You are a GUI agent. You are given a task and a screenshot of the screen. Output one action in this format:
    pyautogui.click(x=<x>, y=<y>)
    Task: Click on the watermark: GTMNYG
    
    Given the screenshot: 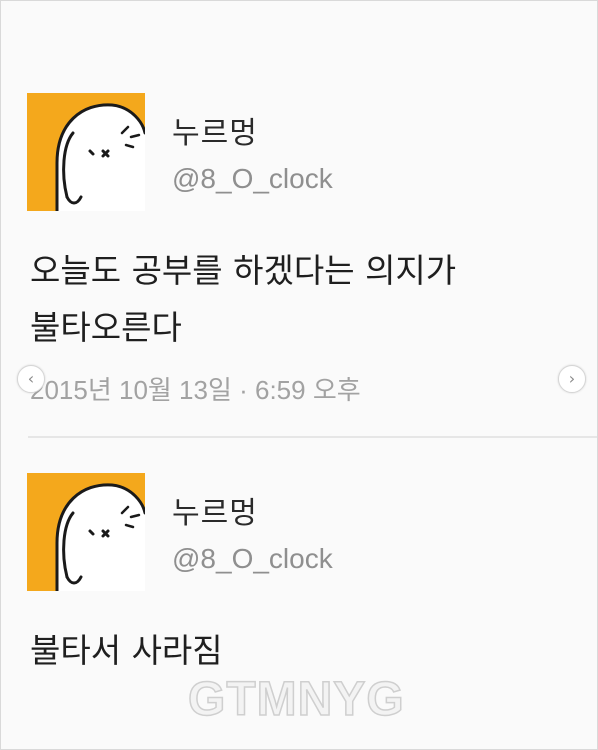 What is the action you would take?
    pyautogui.click(x=296, y=699)
    